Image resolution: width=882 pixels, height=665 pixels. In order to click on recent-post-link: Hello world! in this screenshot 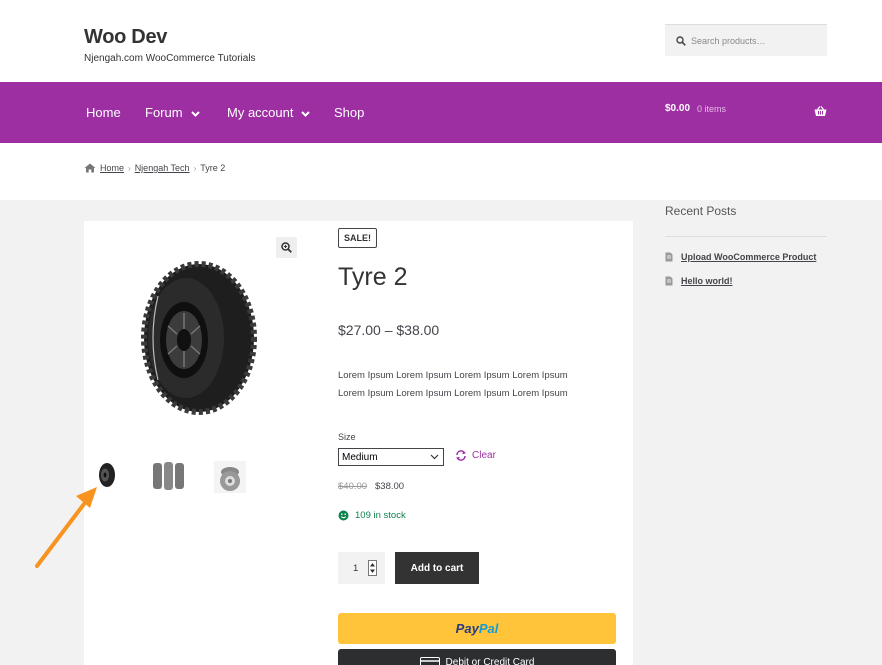, I will do `click(707, 281)`.